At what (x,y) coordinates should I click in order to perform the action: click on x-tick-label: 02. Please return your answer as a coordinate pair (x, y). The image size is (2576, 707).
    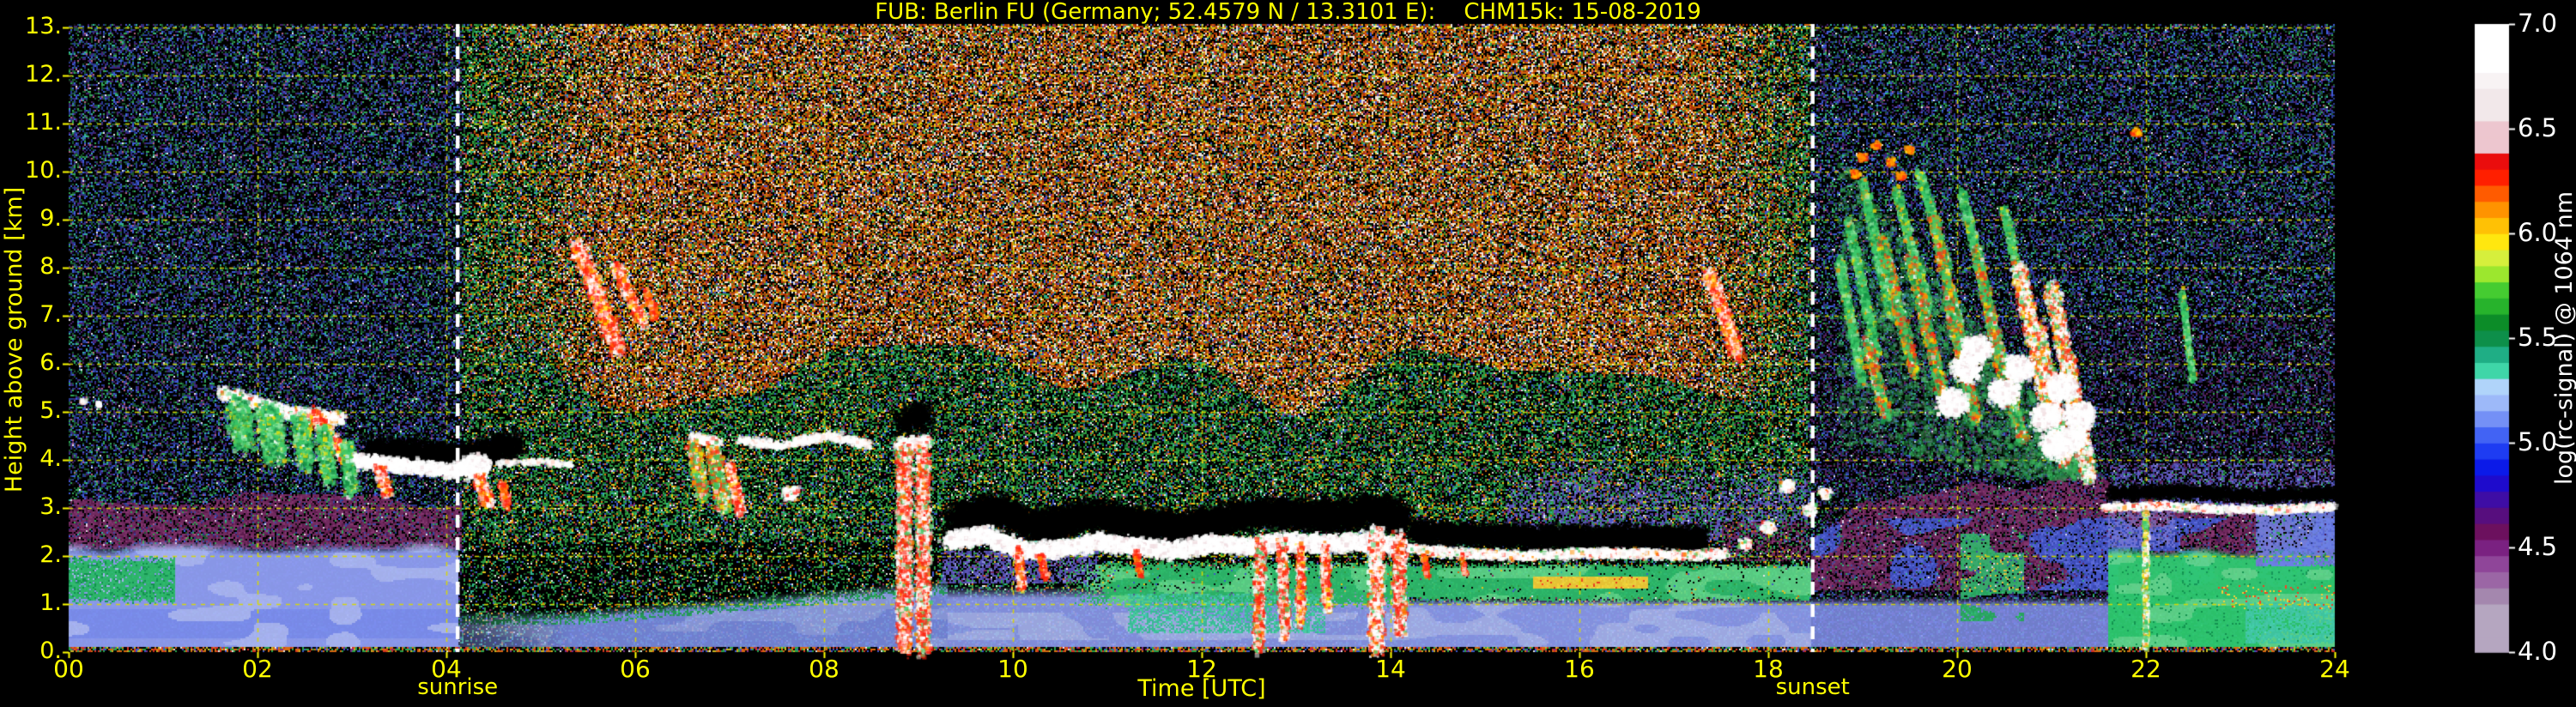
    Looking at the image, I should click on (257, 669).